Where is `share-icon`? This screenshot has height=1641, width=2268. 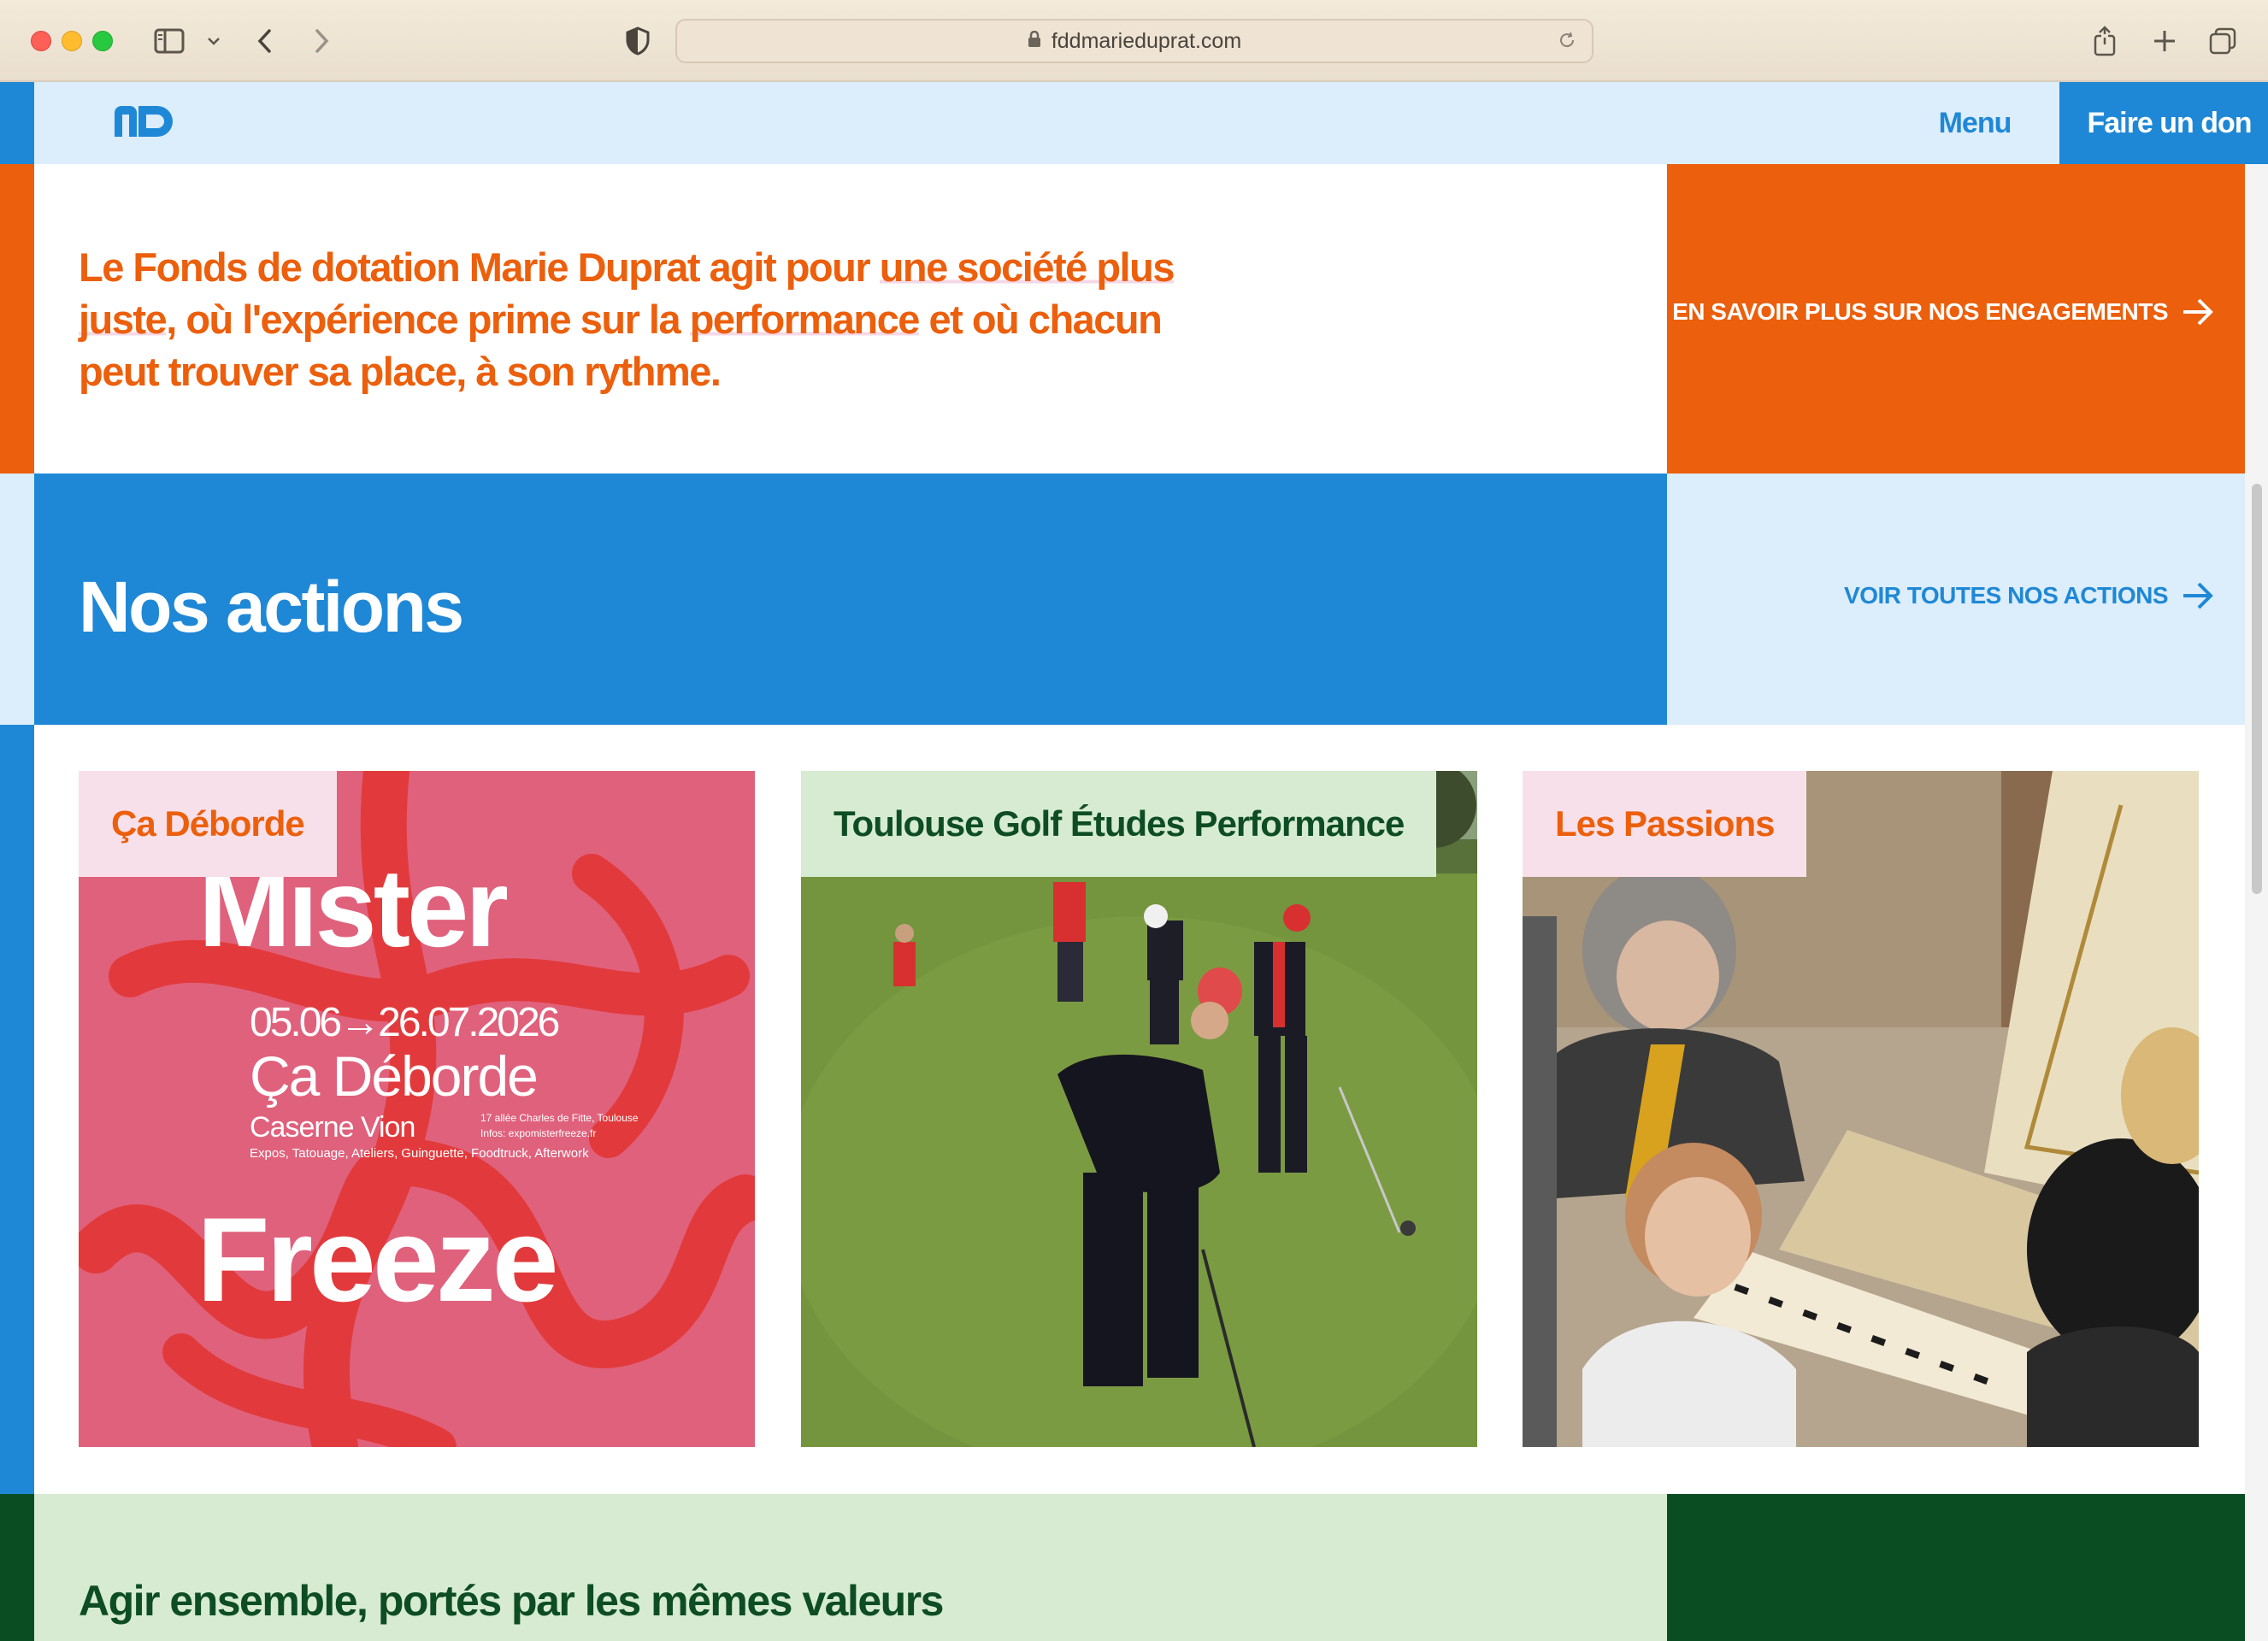 share-icon is located at coordinates (2105, 41).